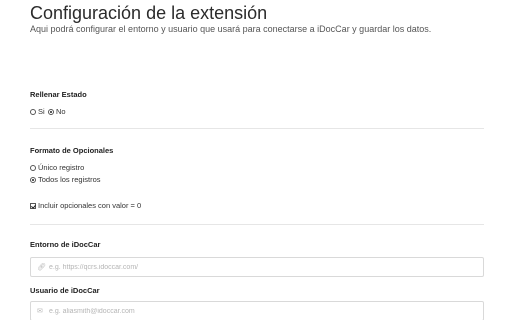 The height and width of the screenshot is (320, 512). I want to click on checkbox-incluir-opcionales, so click(33, 205).